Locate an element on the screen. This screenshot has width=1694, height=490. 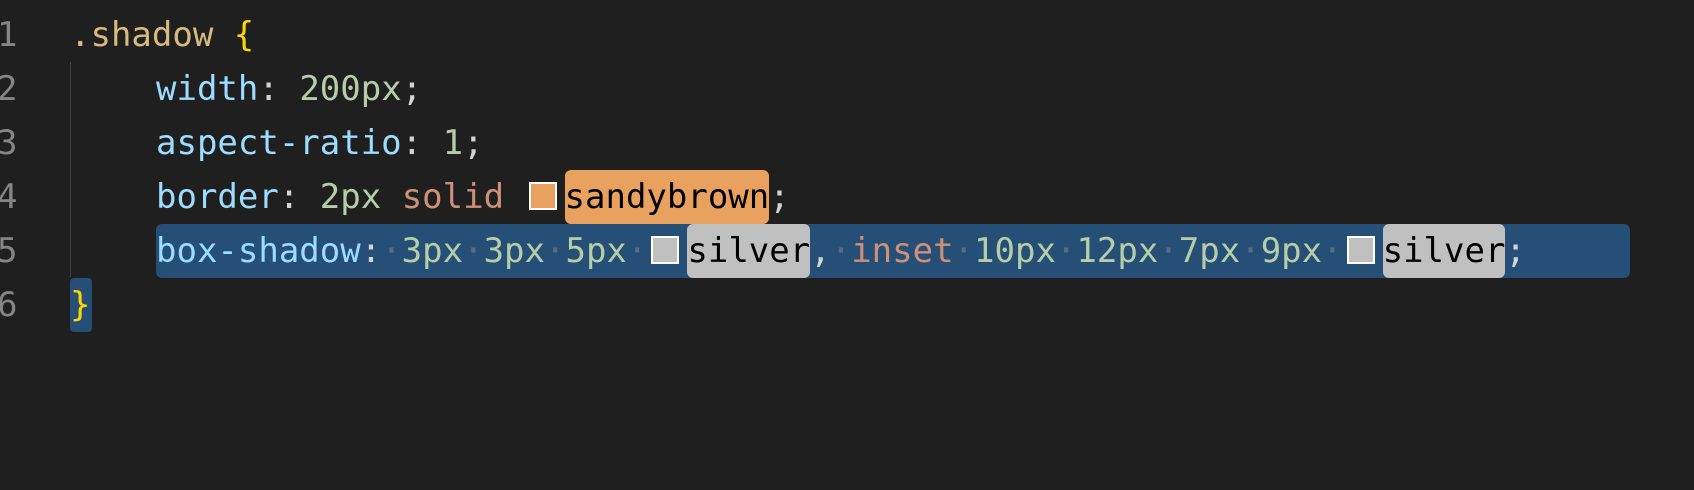
css-value: 9px is located at coordinates (1291, 251).